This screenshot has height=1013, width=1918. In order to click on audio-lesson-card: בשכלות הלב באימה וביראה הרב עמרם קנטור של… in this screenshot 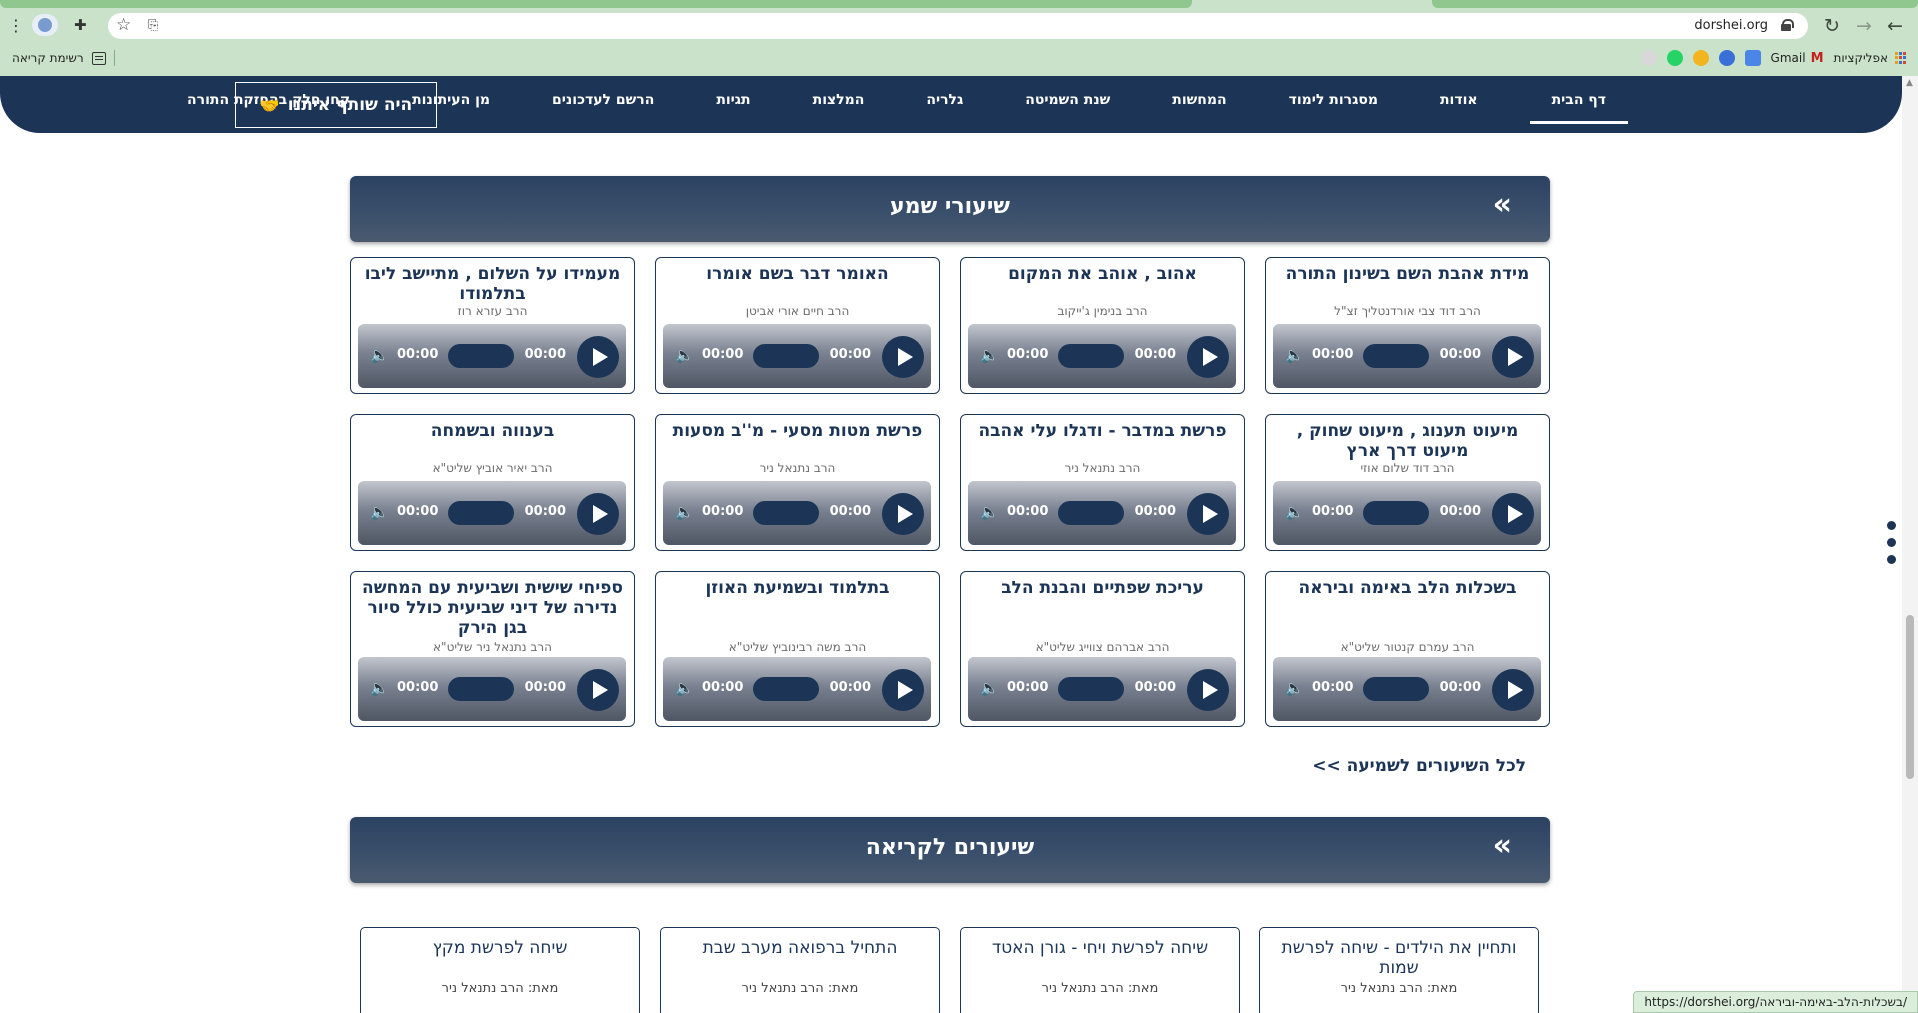, I will do `click(1407, 649)`.